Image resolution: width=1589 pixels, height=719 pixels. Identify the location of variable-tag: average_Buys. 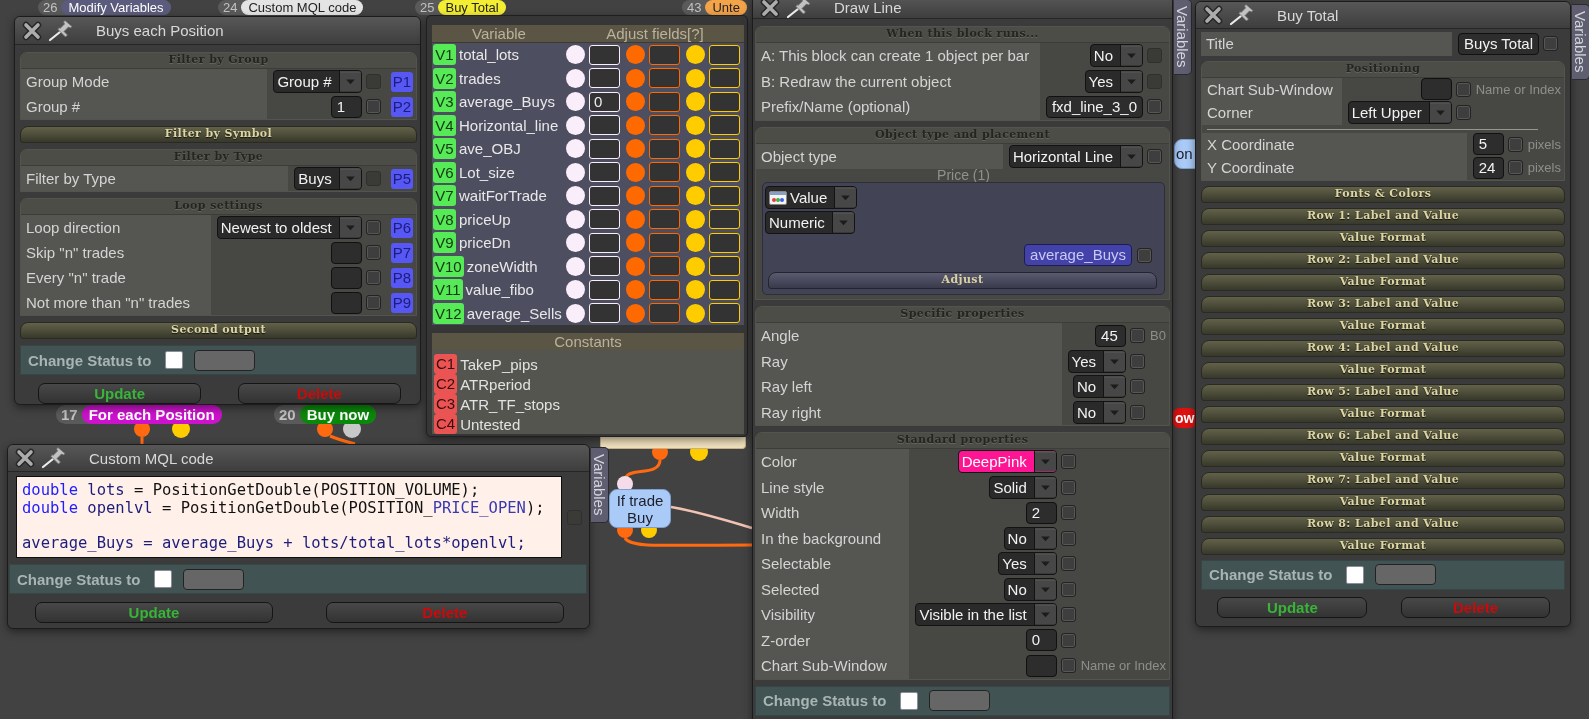
(1078, 255).